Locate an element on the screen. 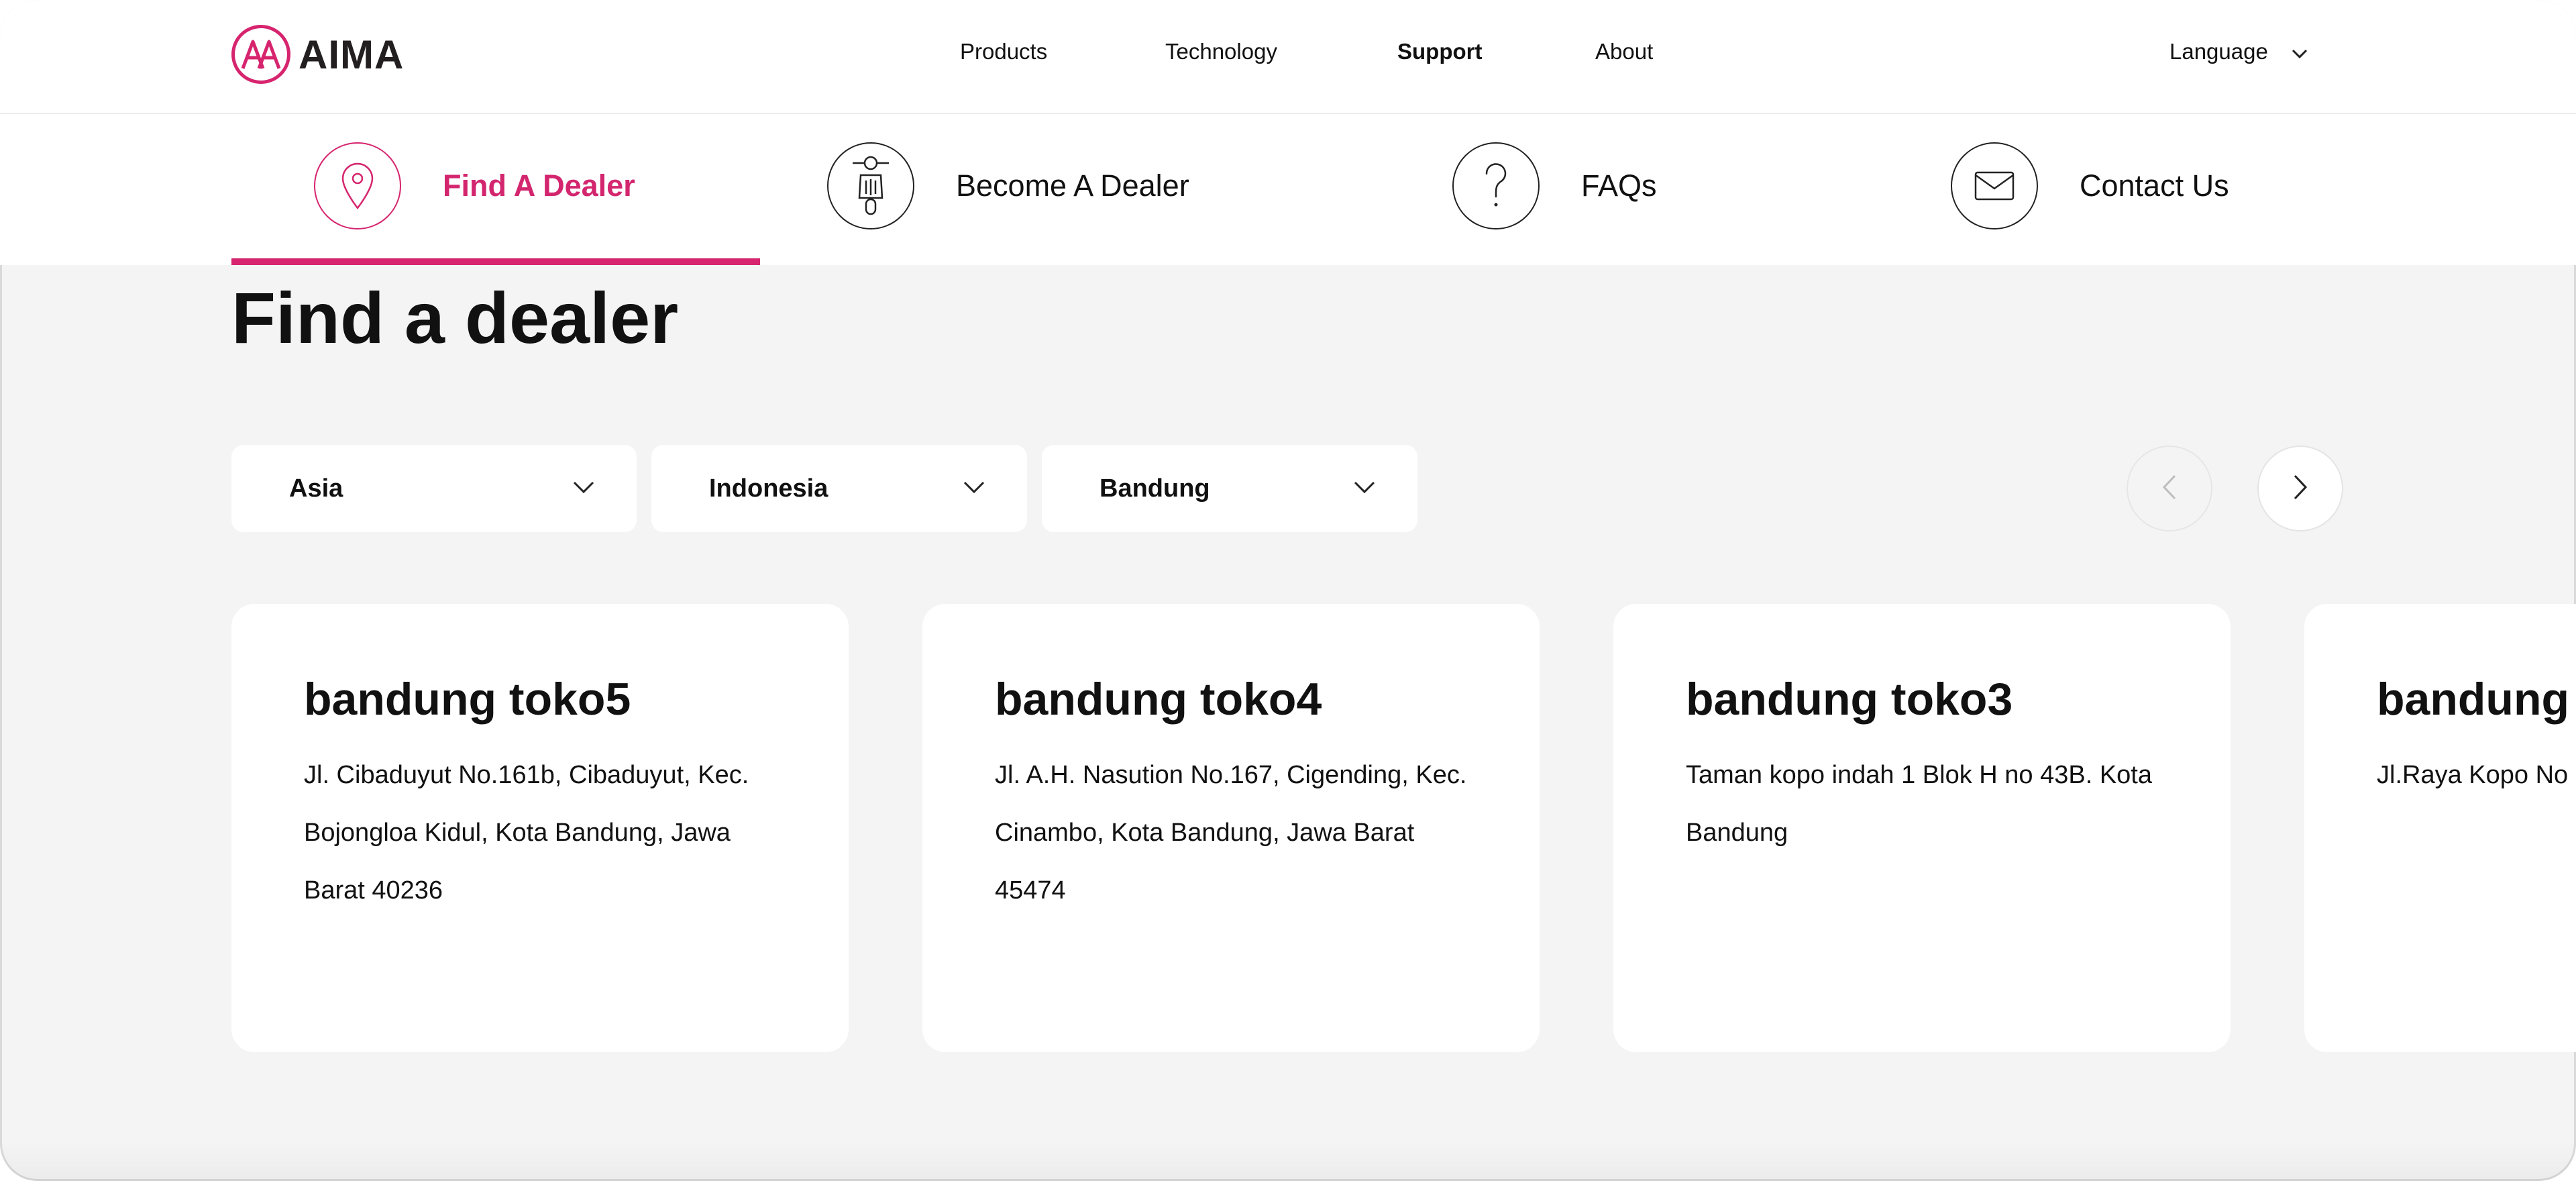 Image resolution: width=2576 pixels, height=1181 pixels. carousel-next-button is located at coordinates (2300, 488).